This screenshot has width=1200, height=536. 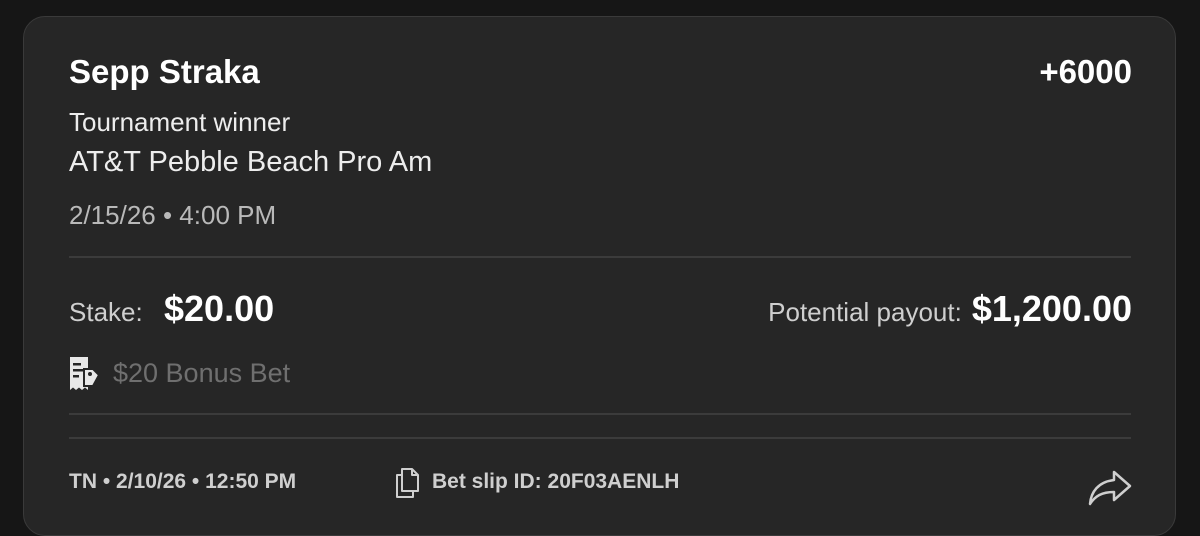 I want to click on market-type: Tournament winner, so click(x=180, y=122).